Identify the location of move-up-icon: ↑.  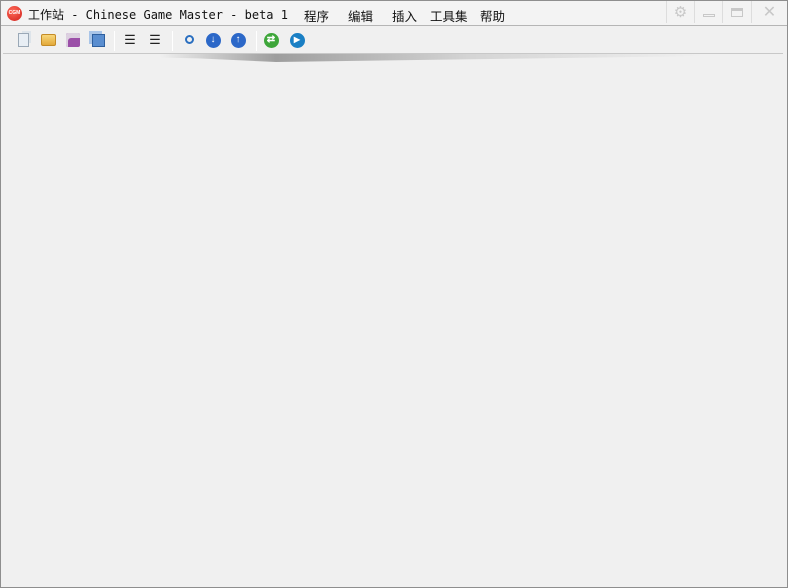
(238, 40).